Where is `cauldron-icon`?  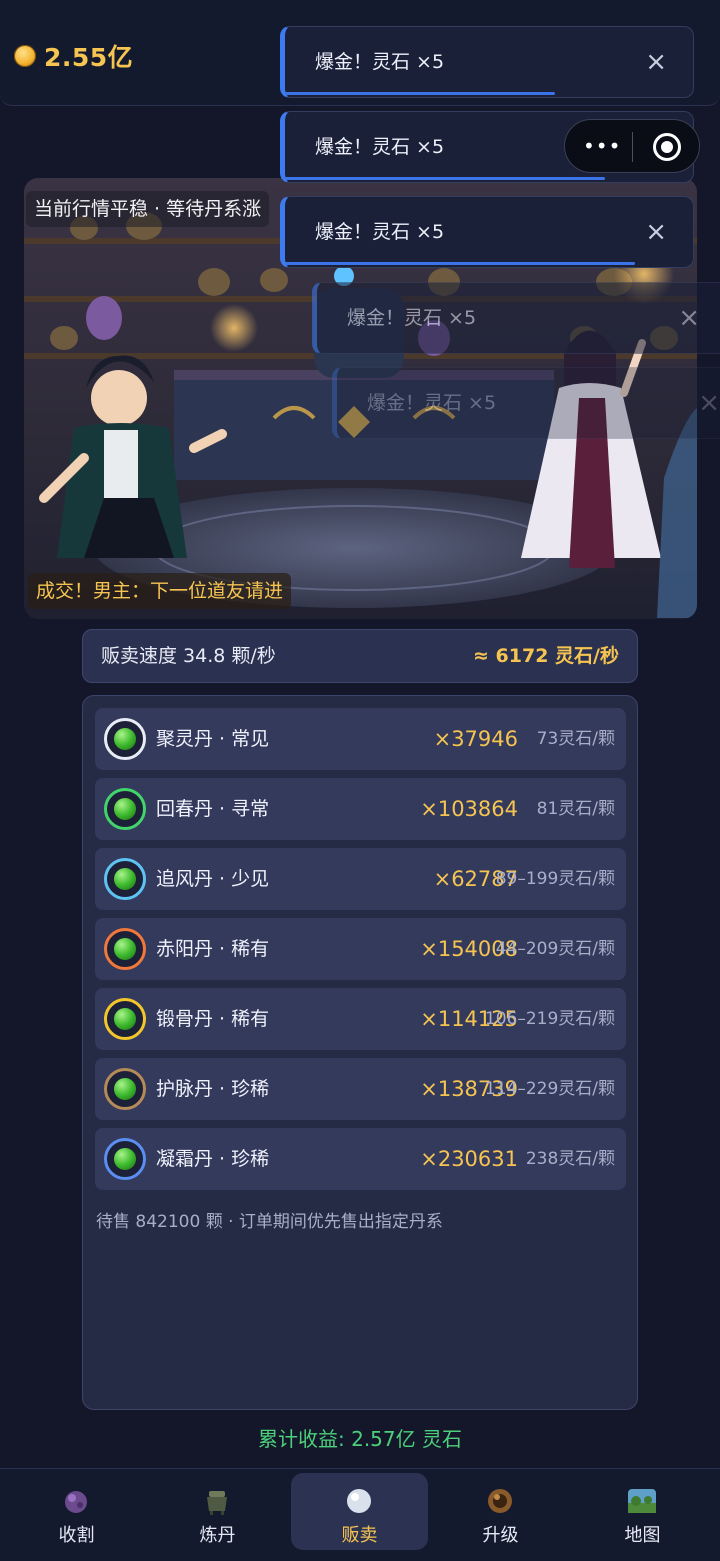
cauldron-icon is located at coordinates (217, 1503).